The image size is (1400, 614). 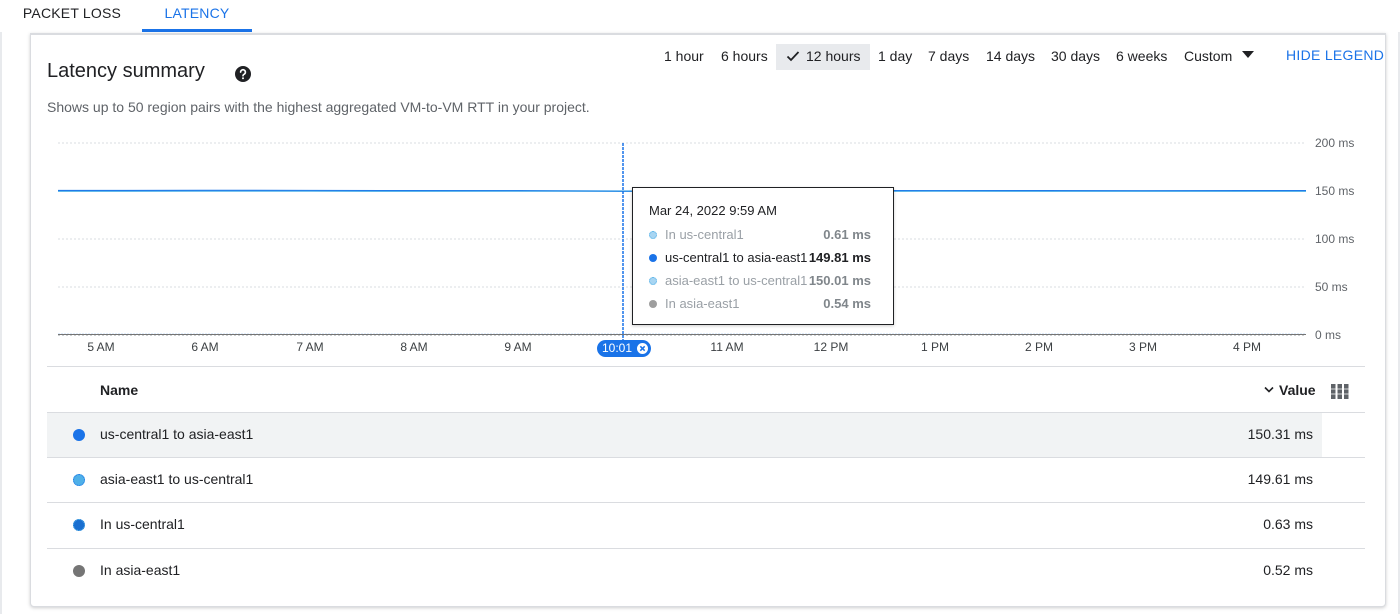 What do you see at coordinates (72, 16) in the screenshot?
I see `tab-packet-loss: PACKET LOSS` at bounding box center [72, 16].